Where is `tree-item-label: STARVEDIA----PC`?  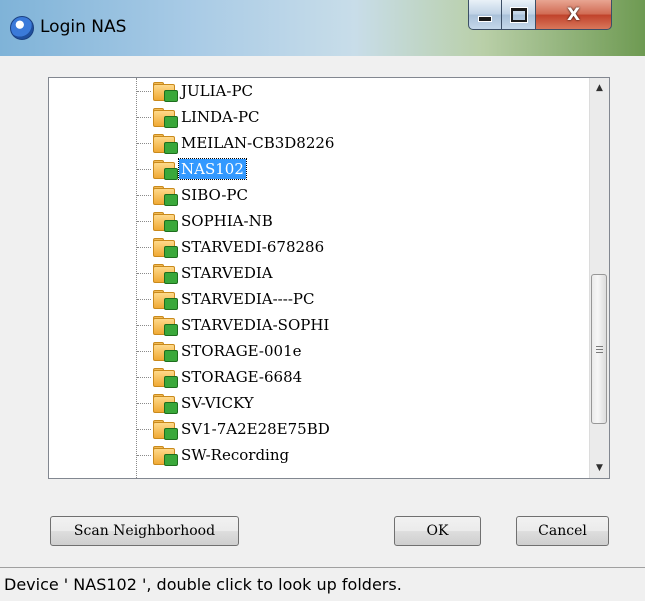
tree-item-label: STARVEDIA----PC is located at coordinates (248, 299).